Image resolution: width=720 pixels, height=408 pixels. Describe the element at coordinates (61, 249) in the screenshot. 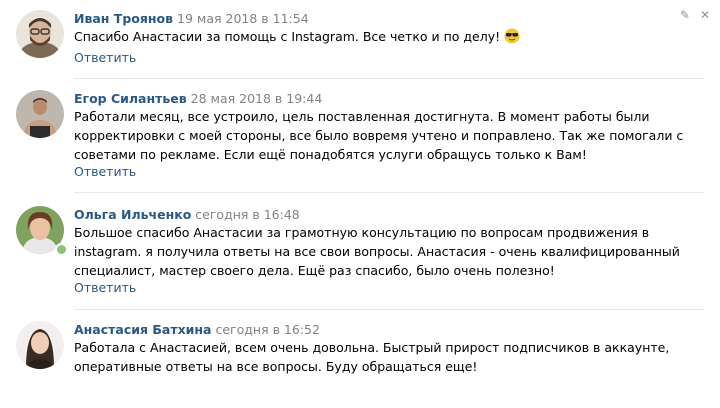

I see `online-indicator` at that location.